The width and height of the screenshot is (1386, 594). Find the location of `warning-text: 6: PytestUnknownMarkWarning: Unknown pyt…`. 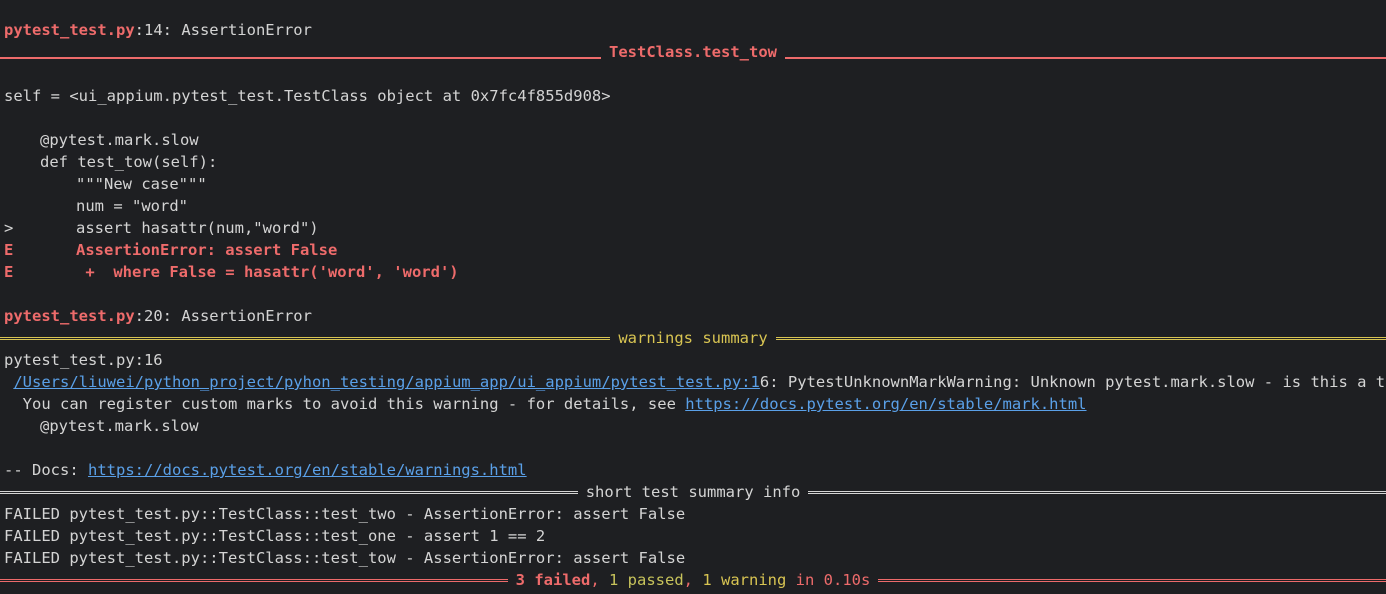

warning-text: 6: PytestUnknownMarkWarning: Unknown pyt… is located at coordinates (1072, 382).